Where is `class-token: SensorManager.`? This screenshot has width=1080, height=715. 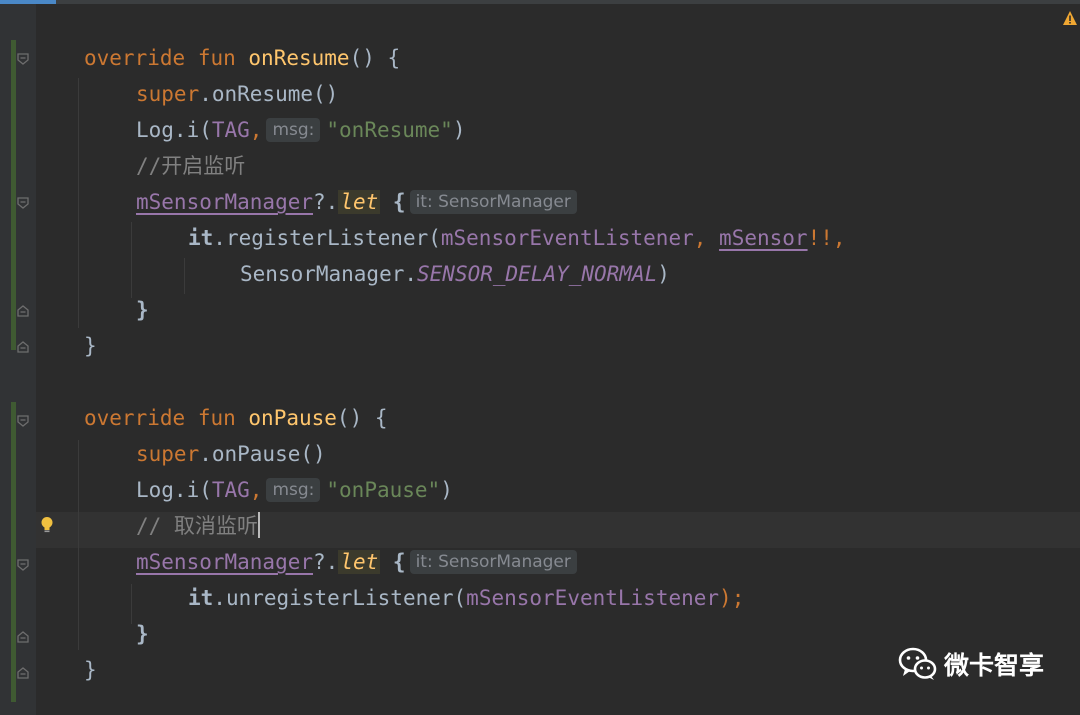
class-token: SensorManager. is located at coordinates (329, 274).